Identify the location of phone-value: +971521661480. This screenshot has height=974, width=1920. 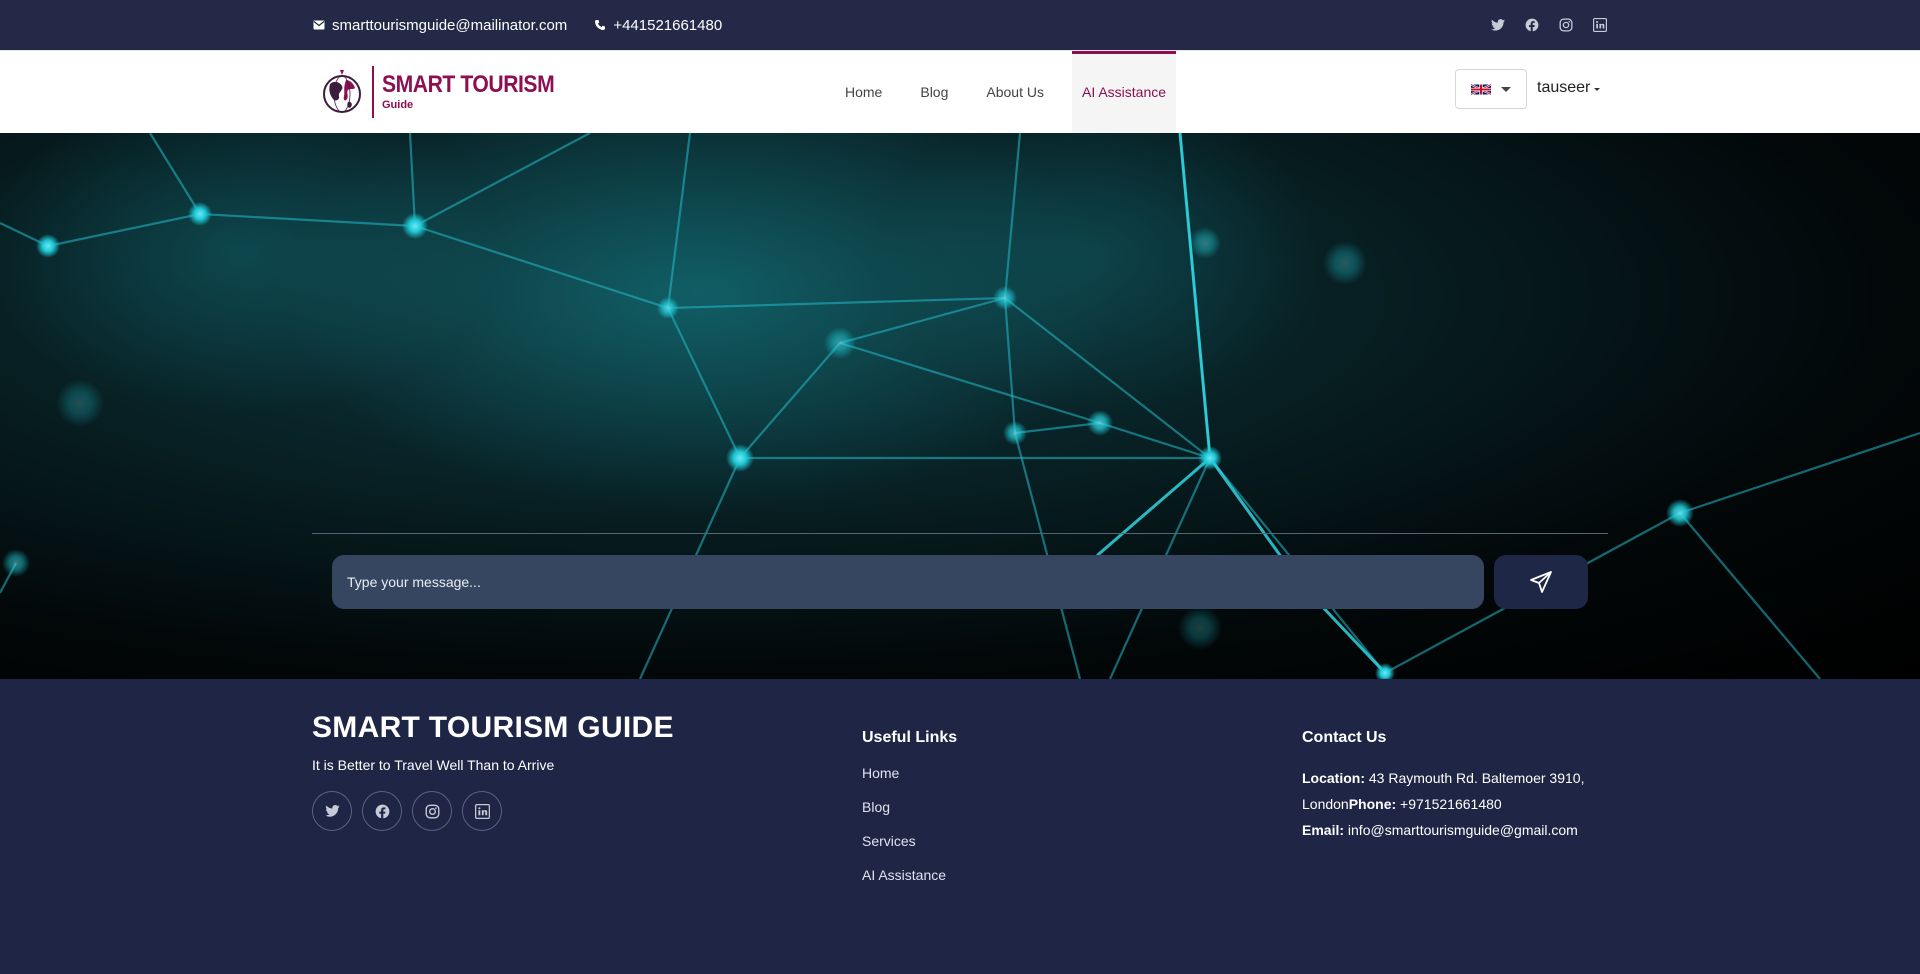
(1449, 804).